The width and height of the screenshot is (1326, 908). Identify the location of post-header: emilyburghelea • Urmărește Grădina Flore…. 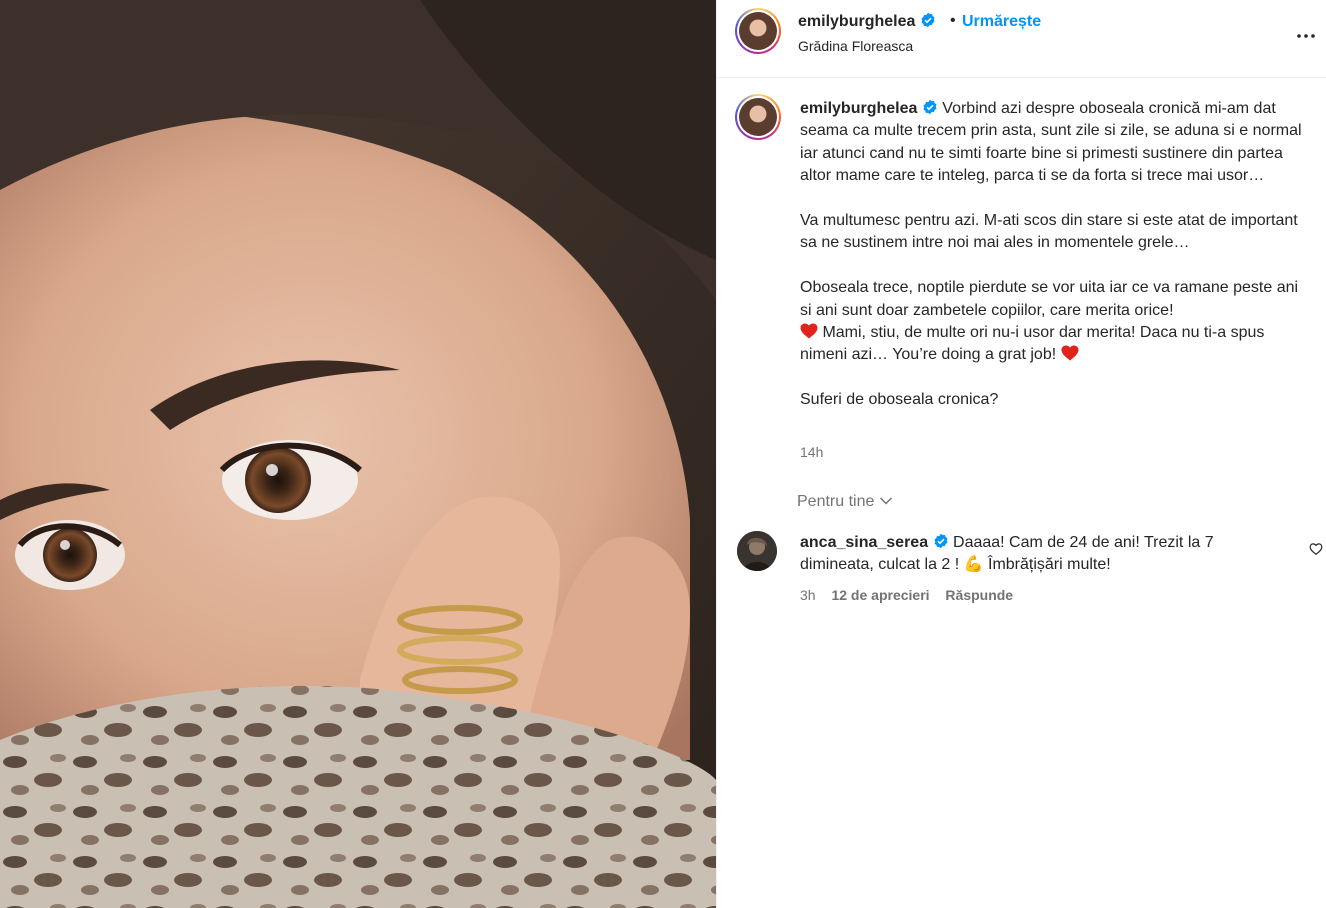
(1021, 39).